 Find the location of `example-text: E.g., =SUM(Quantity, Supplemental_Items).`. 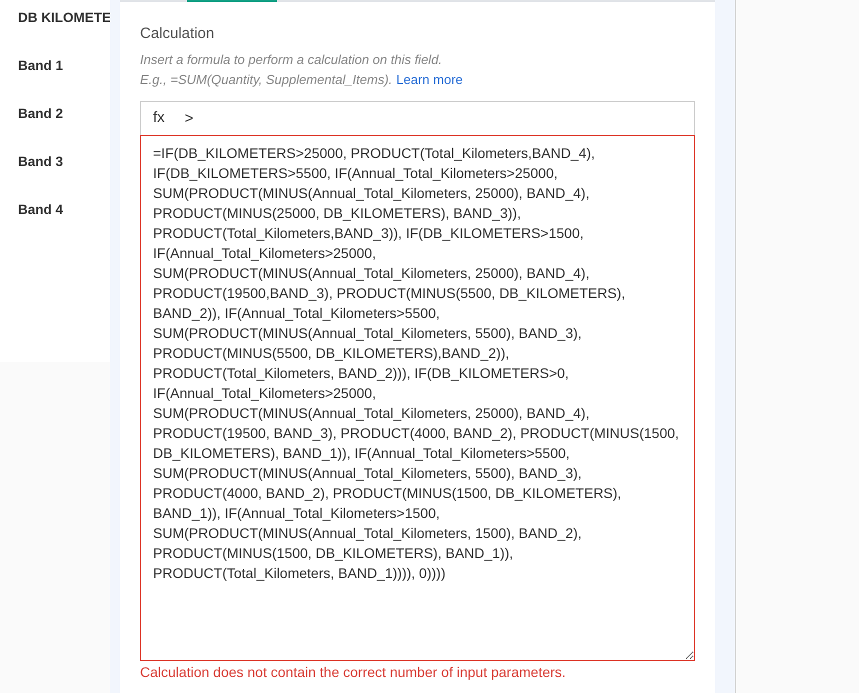

example-text: E.g., =SUM(Quantity, Supplemental_Items). is located at coordinates (266, 80).